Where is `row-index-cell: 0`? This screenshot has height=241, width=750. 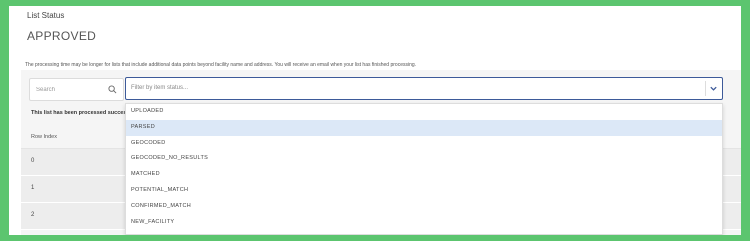
row-index-cell: 0 is located at coordinates (33, 161).